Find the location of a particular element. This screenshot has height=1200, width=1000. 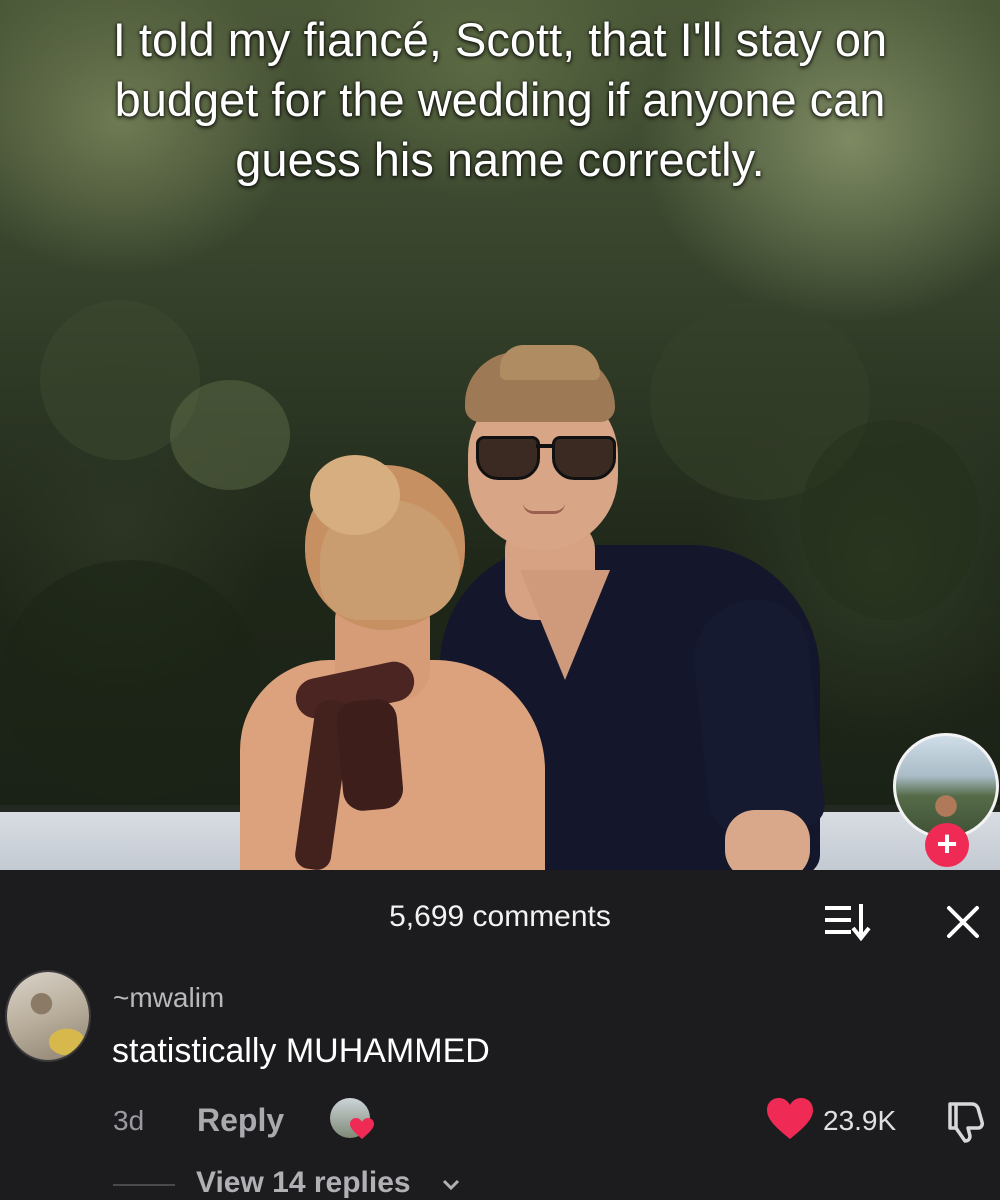

replies-divider is located at coordinates (144, 1185).